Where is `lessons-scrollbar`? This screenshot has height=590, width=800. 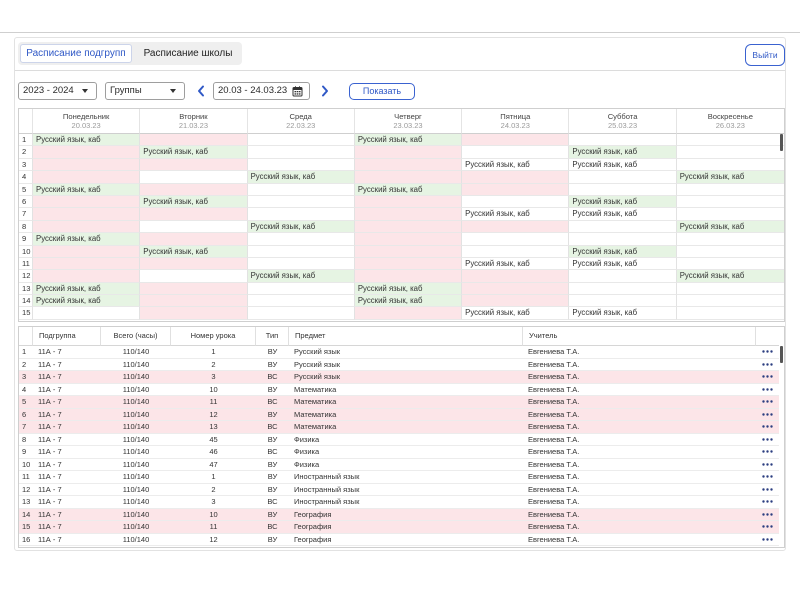
lessons-scrollbar is located at coordinates (781, 354).